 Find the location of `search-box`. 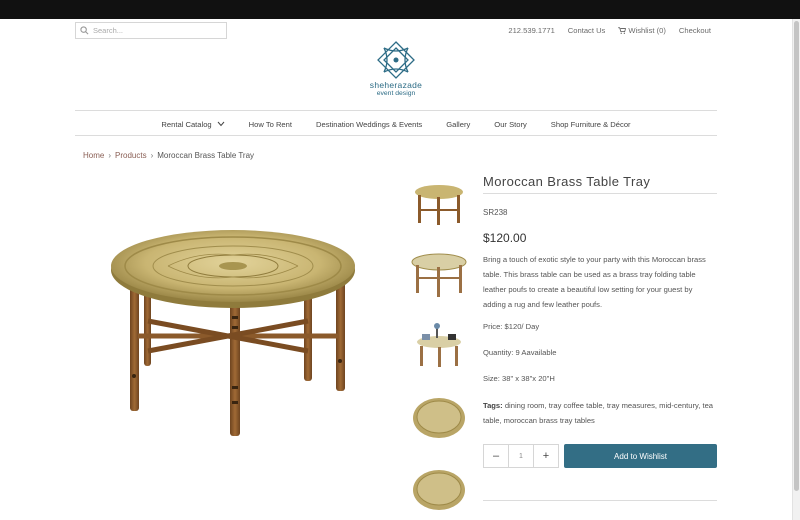

search-box is located at coordinates (151, 30).